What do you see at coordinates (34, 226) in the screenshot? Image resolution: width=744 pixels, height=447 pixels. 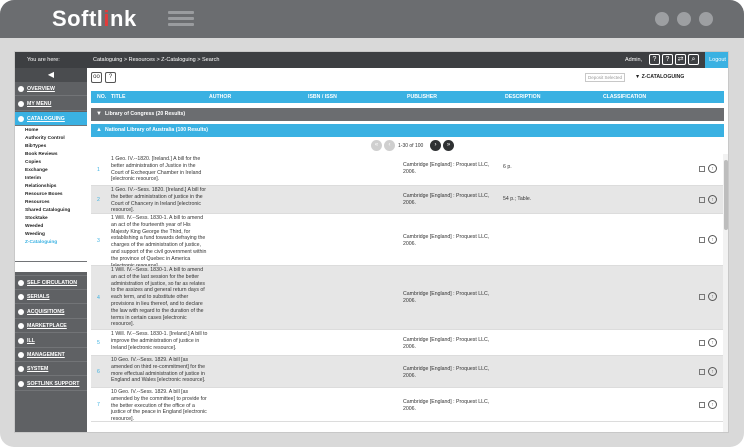 I see `submenu-item: Weeded` at bounding box center [34, 226].